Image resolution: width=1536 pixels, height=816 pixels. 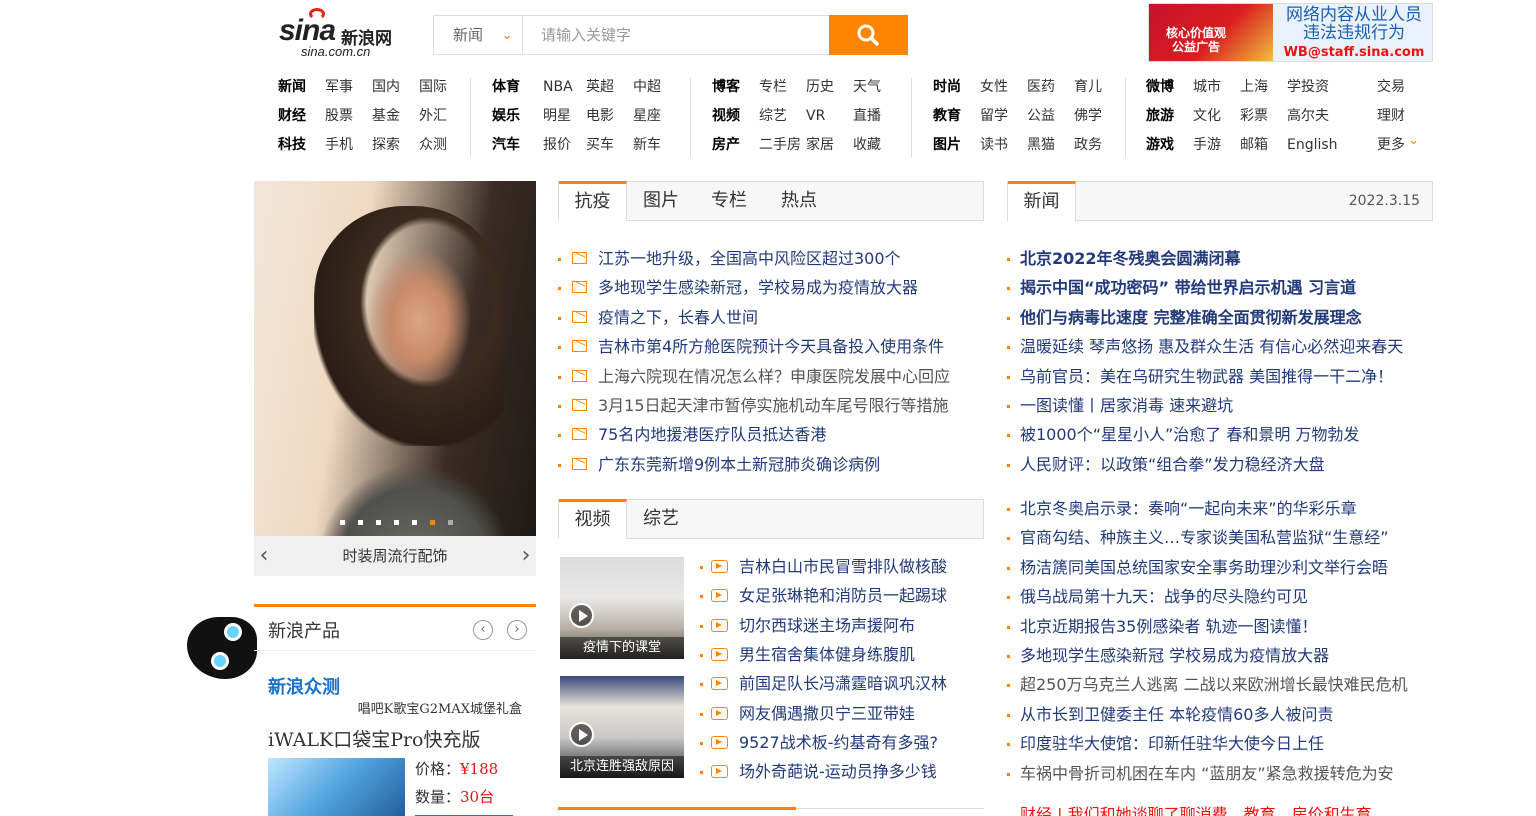 I want to click on carousel-photo, so click(x=395, y=358).